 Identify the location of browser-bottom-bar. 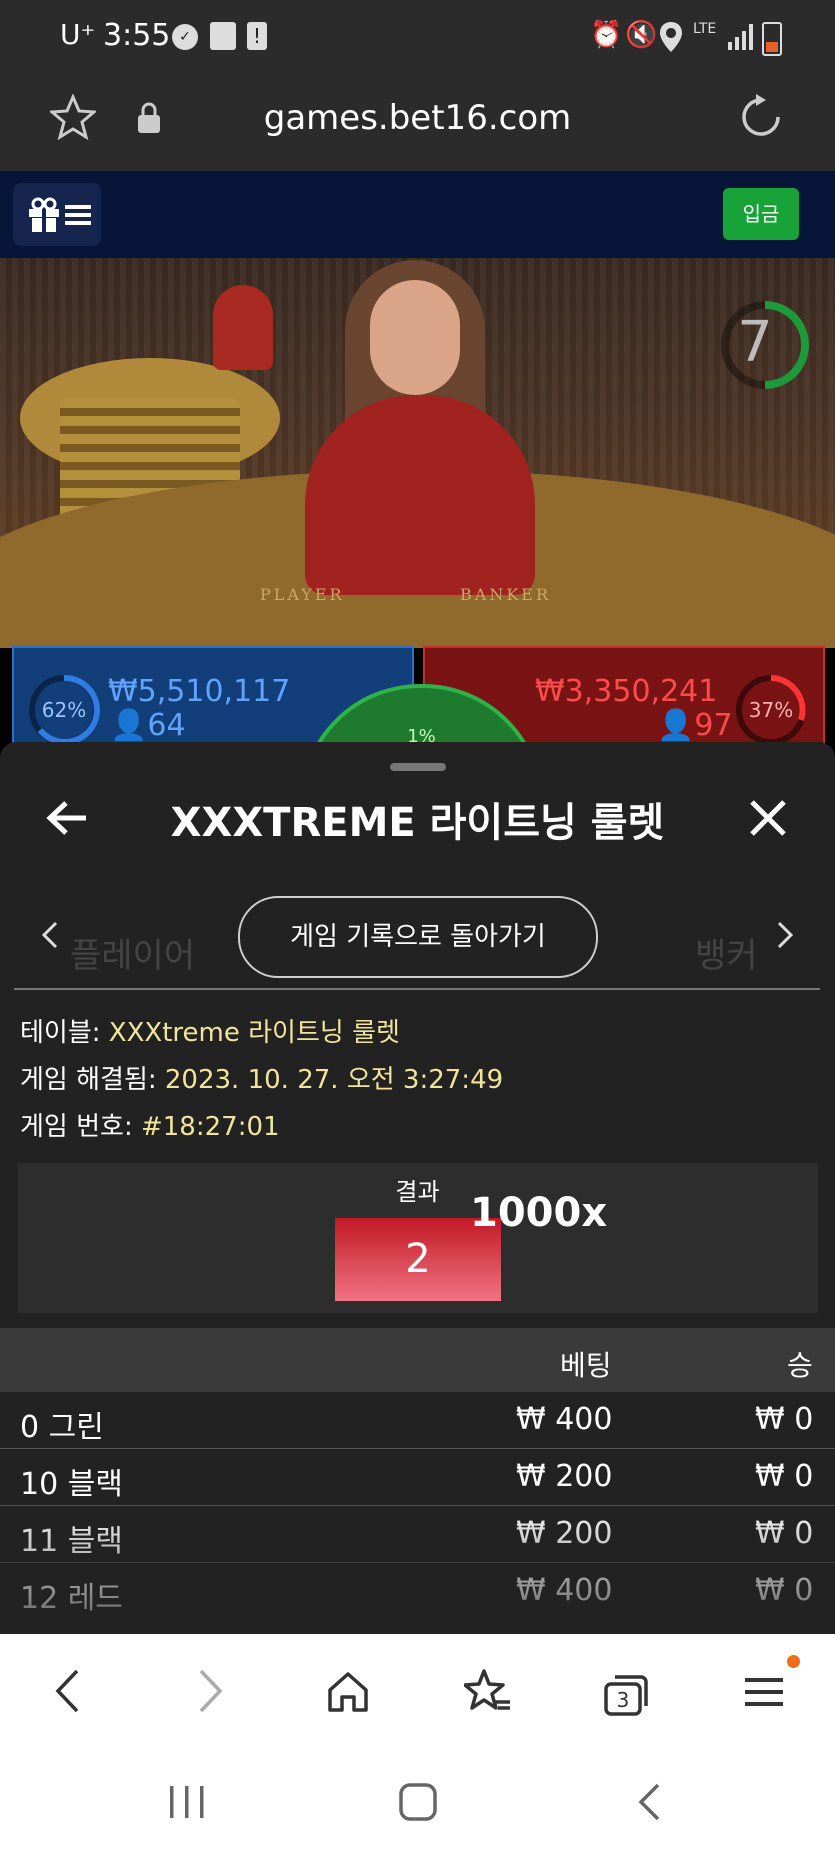
(417, 1694).